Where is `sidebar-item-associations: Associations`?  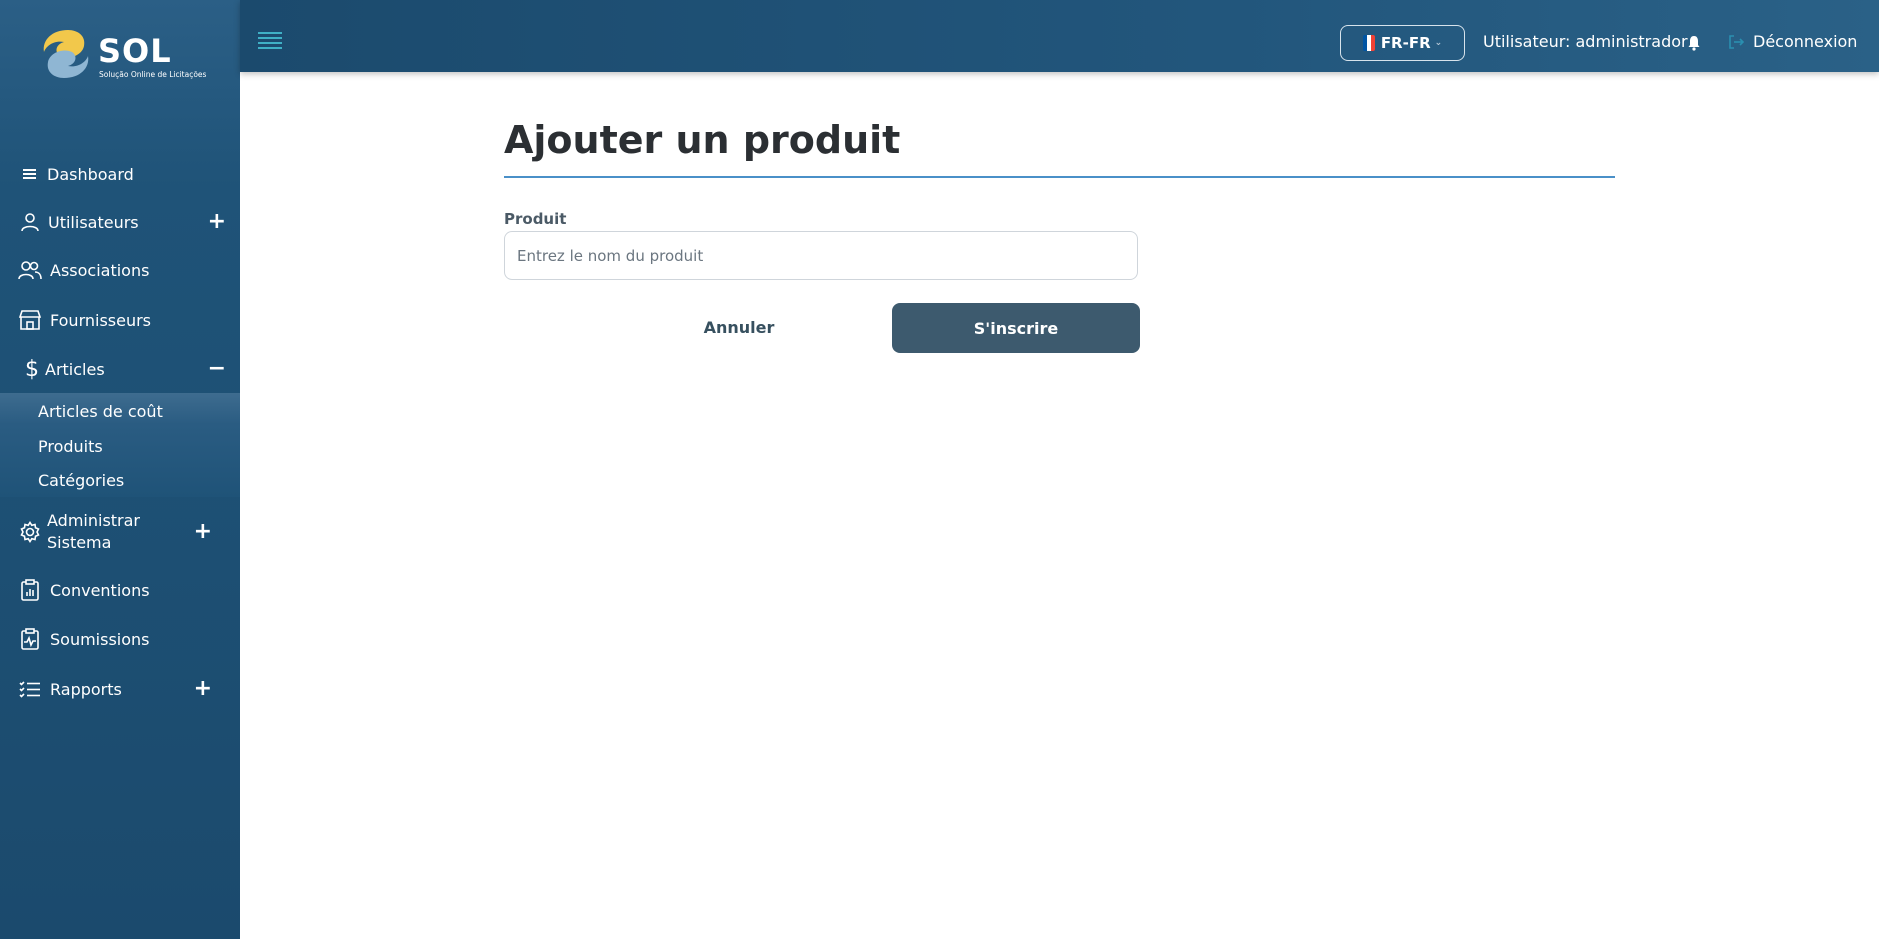
sidebar-item-associations: Associations is located at coordinates (120, 270).